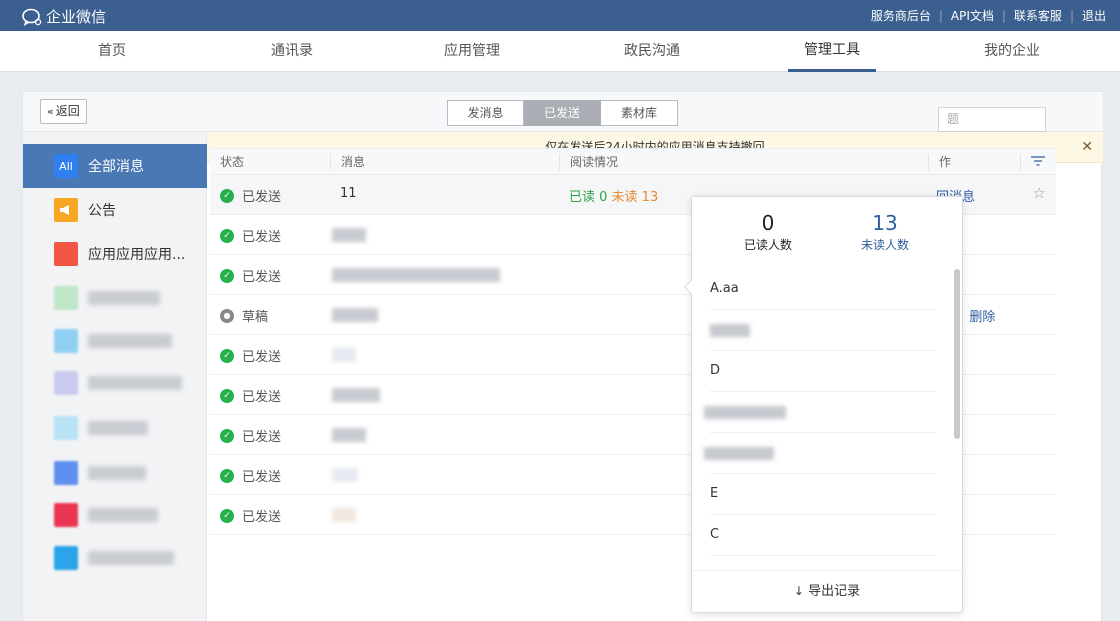  I want to click on nav-gov-communication: 政民沟通, so click(652, 51).